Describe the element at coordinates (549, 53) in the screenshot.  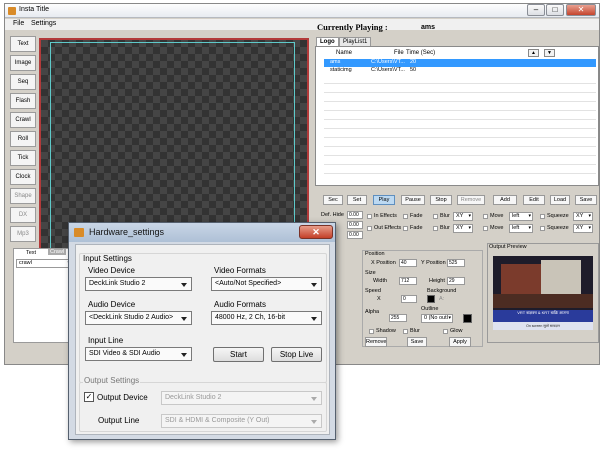
I see `move-down-button: ▼` at that location.